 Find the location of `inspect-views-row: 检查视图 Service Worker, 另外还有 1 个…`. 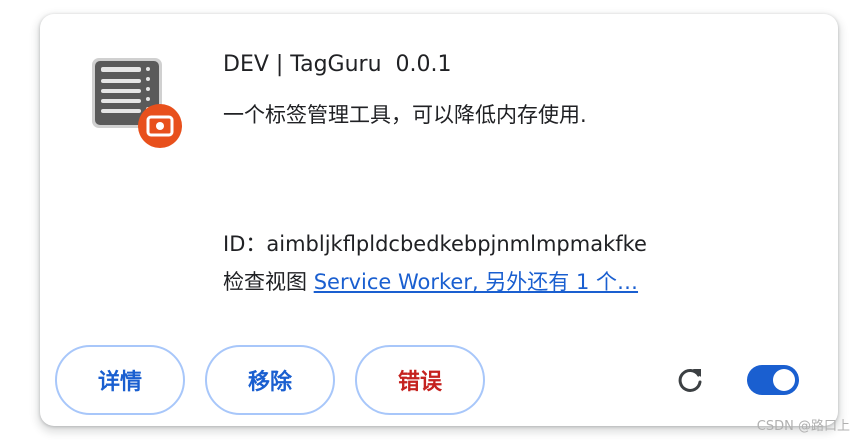

inspect-views-row: 检查视图 Service Worker, 另外还有 1 个… is located at coordinates (430, 281).